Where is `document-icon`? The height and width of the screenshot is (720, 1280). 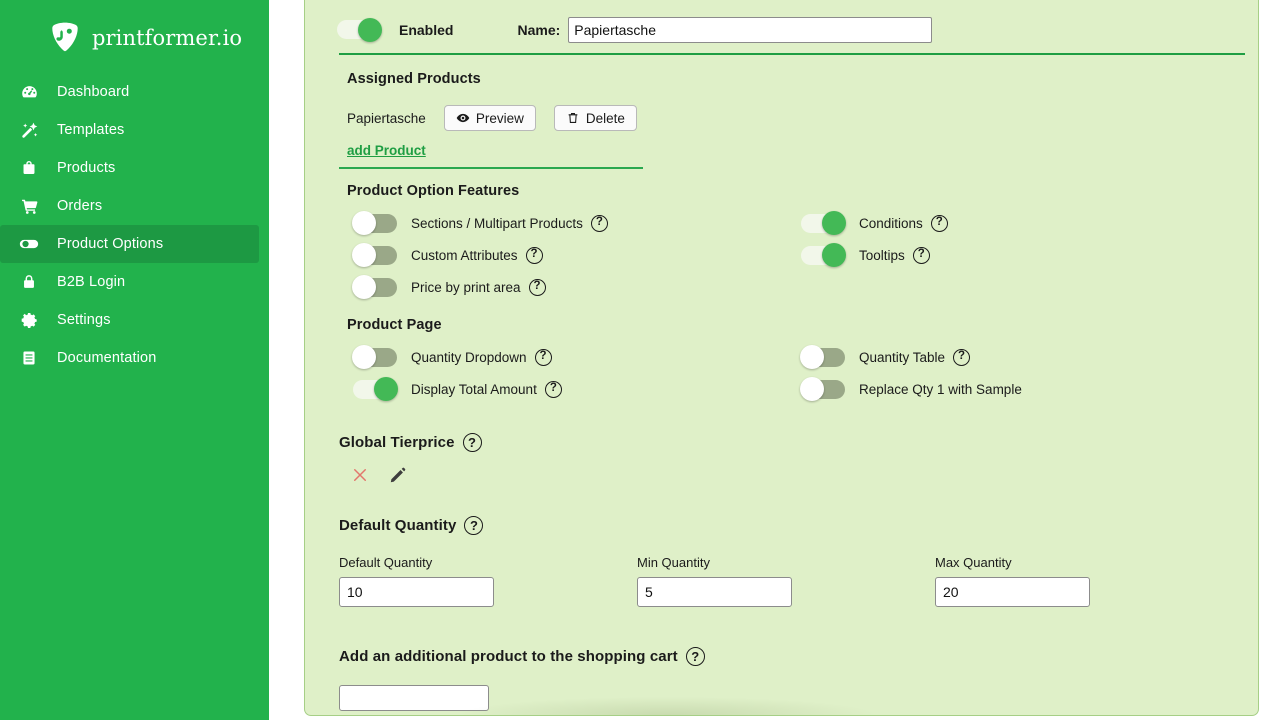
document-icon is located at coordinates (29, 358).